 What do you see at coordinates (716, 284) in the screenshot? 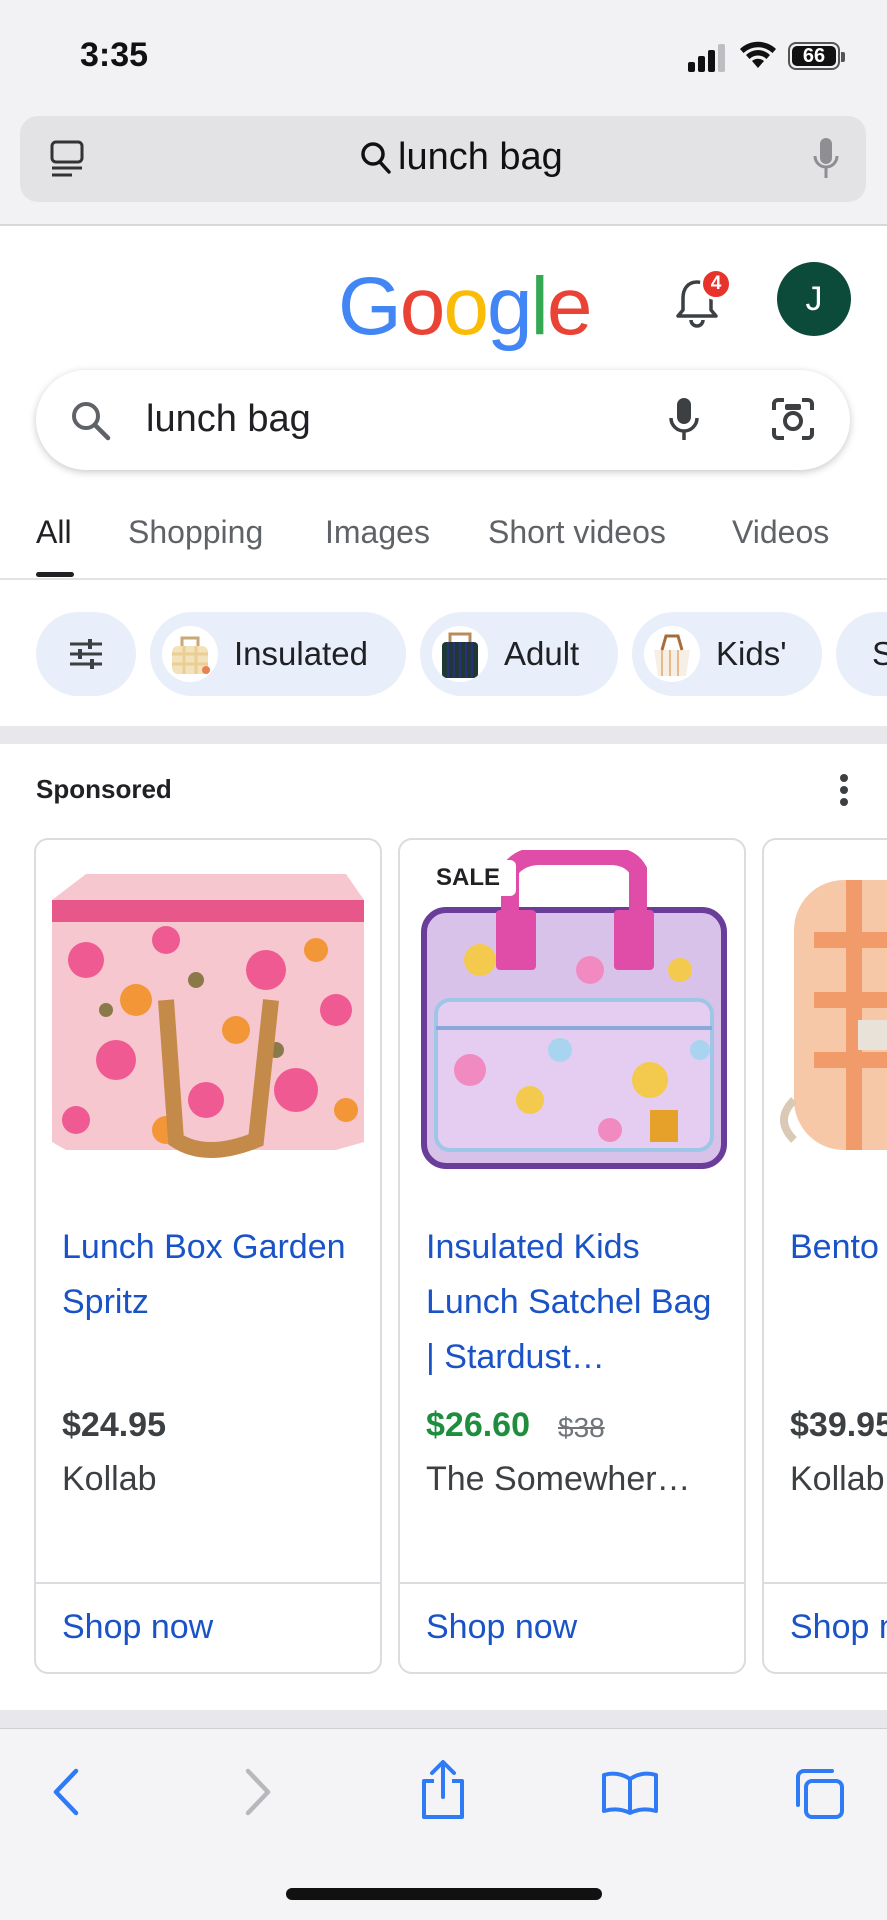
I see `notification-badge: 4` at bounding box center [716, 284].